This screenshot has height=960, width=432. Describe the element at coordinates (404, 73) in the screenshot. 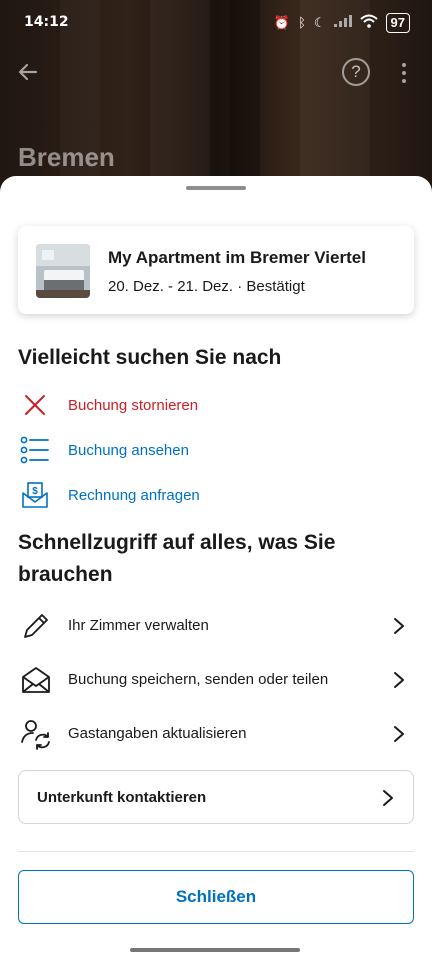

I see `more-options-icon` at that location.